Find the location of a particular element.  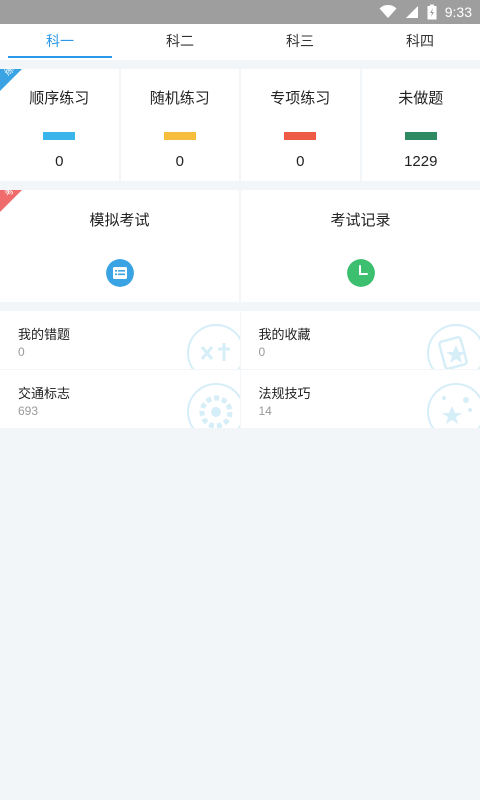

exam-paper-icon is located at coordinates (119, 273).